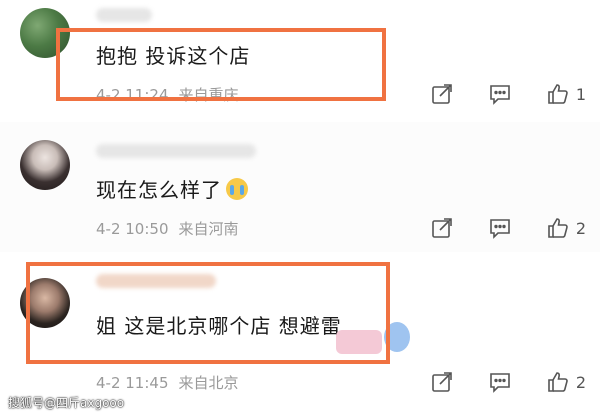 This screenshot has width=600, height=417. I want to click on comment-text: 现在怎么样了, so click(159, 190).